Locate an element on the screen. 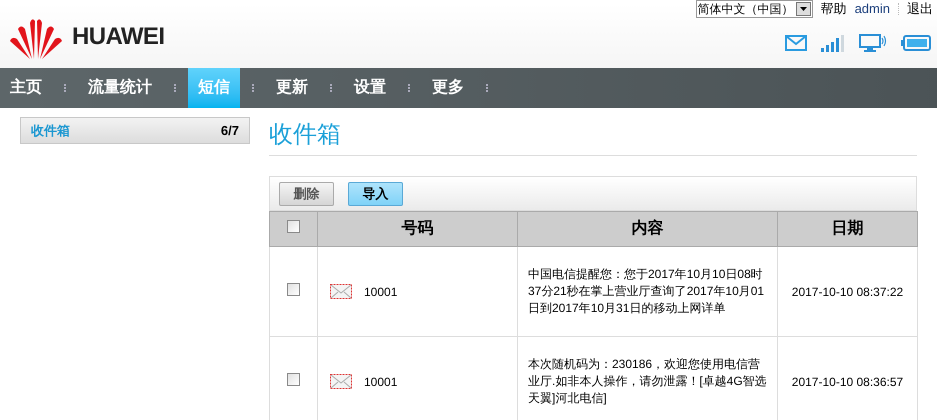 This screenshot has height=420, width=937. toolbar-button: 导入 is located at coordinates (375, 194).